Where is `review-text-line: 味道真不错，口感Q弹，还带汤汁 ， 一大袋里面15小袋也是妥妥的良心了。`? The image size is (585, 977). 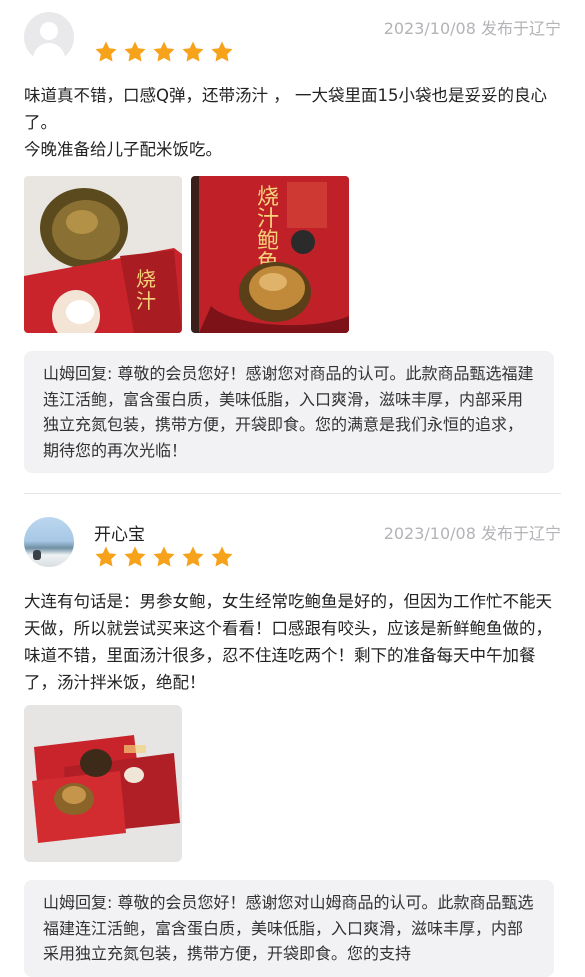
review-text-line: 味道真不错，口感Q弹，还带汤汁 ， 一大袋里面15小袋也是妥妥的良心了。 is located at coordinates (285, 109).